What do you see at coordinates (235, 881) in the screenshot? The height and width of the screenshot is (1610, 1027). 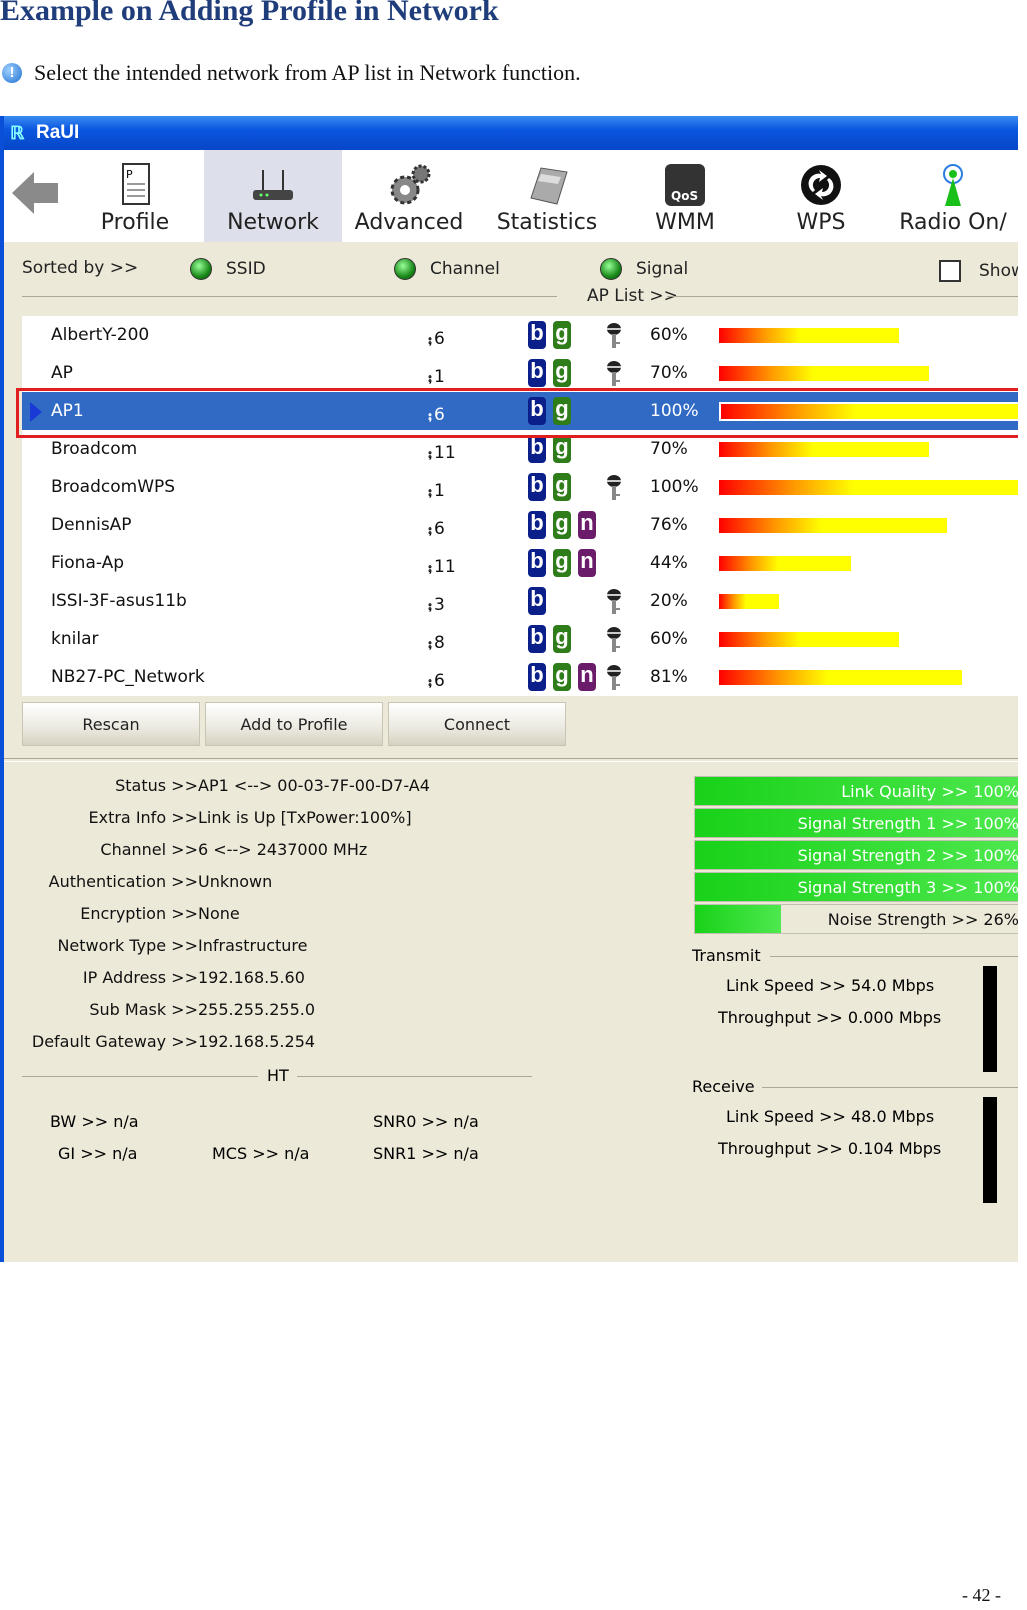 I see `info-value: Unknown` at bounding box center [235, 881].